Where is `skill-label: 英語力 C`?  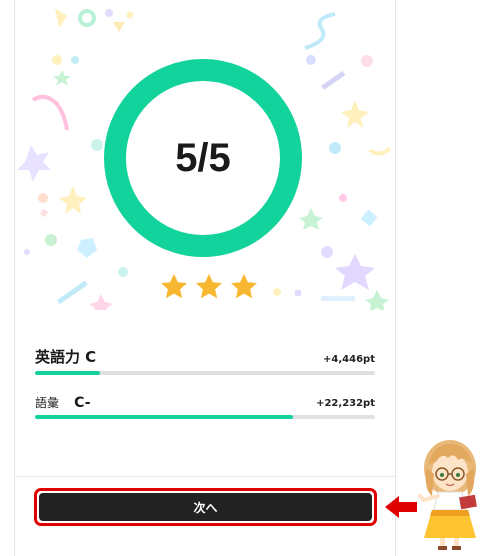 skill-label: 英語力 C is located at coordinates (65, 356).